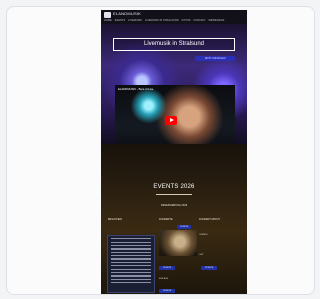  What do you see at coordinates (162, 21) in the screenshot?
I see `nav-item-livemusik-stralsund: LIVEMUSIK IN STRALSUND` at bounding box center [162, 21].